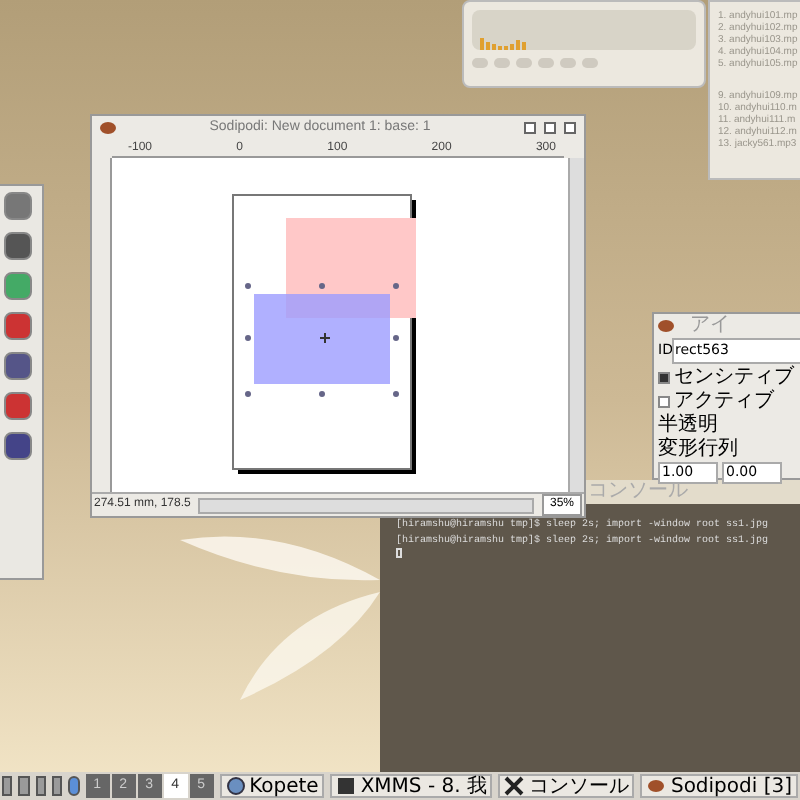  I want to click on window-title: コンソール, so click(638, 492).